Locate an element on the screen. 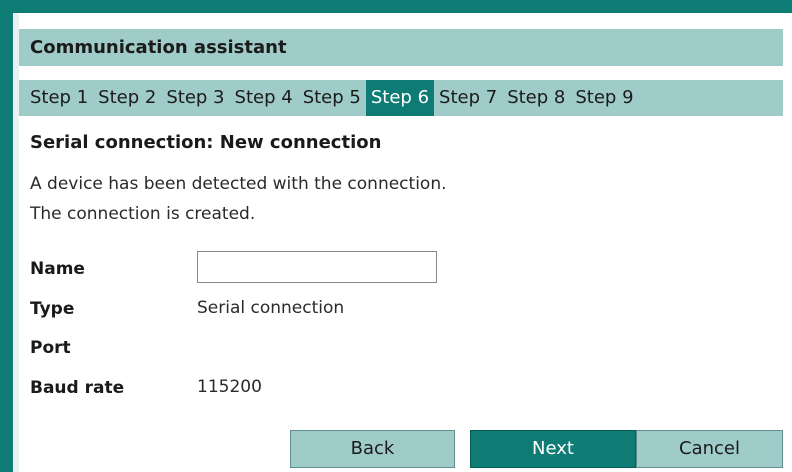  port-label: Port is located at coordinates (50, 348).